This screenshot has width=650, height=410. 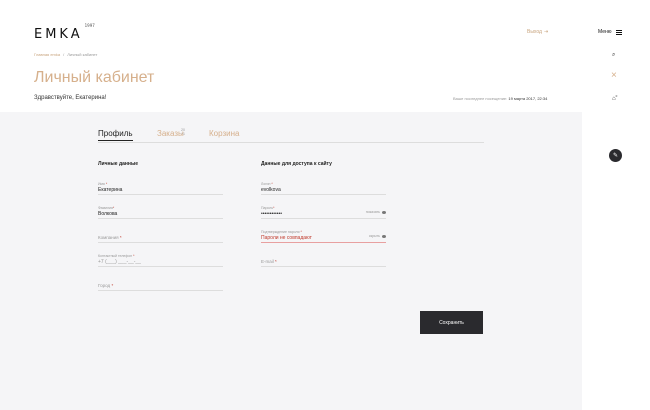 What do you see at coordinates (272, 214) in the screenshot?
I see `field-value: ••••••••••••` at bounding box center [272, 214].